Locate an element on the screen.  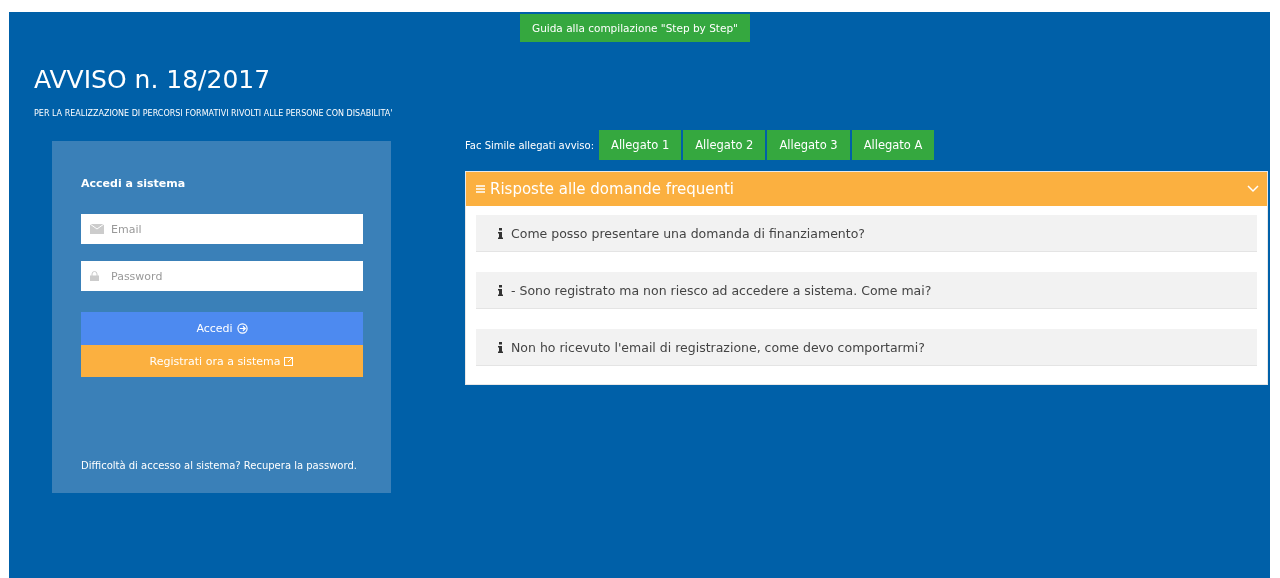
attachment-button: Allegato A is located at coordinates (893, 145).